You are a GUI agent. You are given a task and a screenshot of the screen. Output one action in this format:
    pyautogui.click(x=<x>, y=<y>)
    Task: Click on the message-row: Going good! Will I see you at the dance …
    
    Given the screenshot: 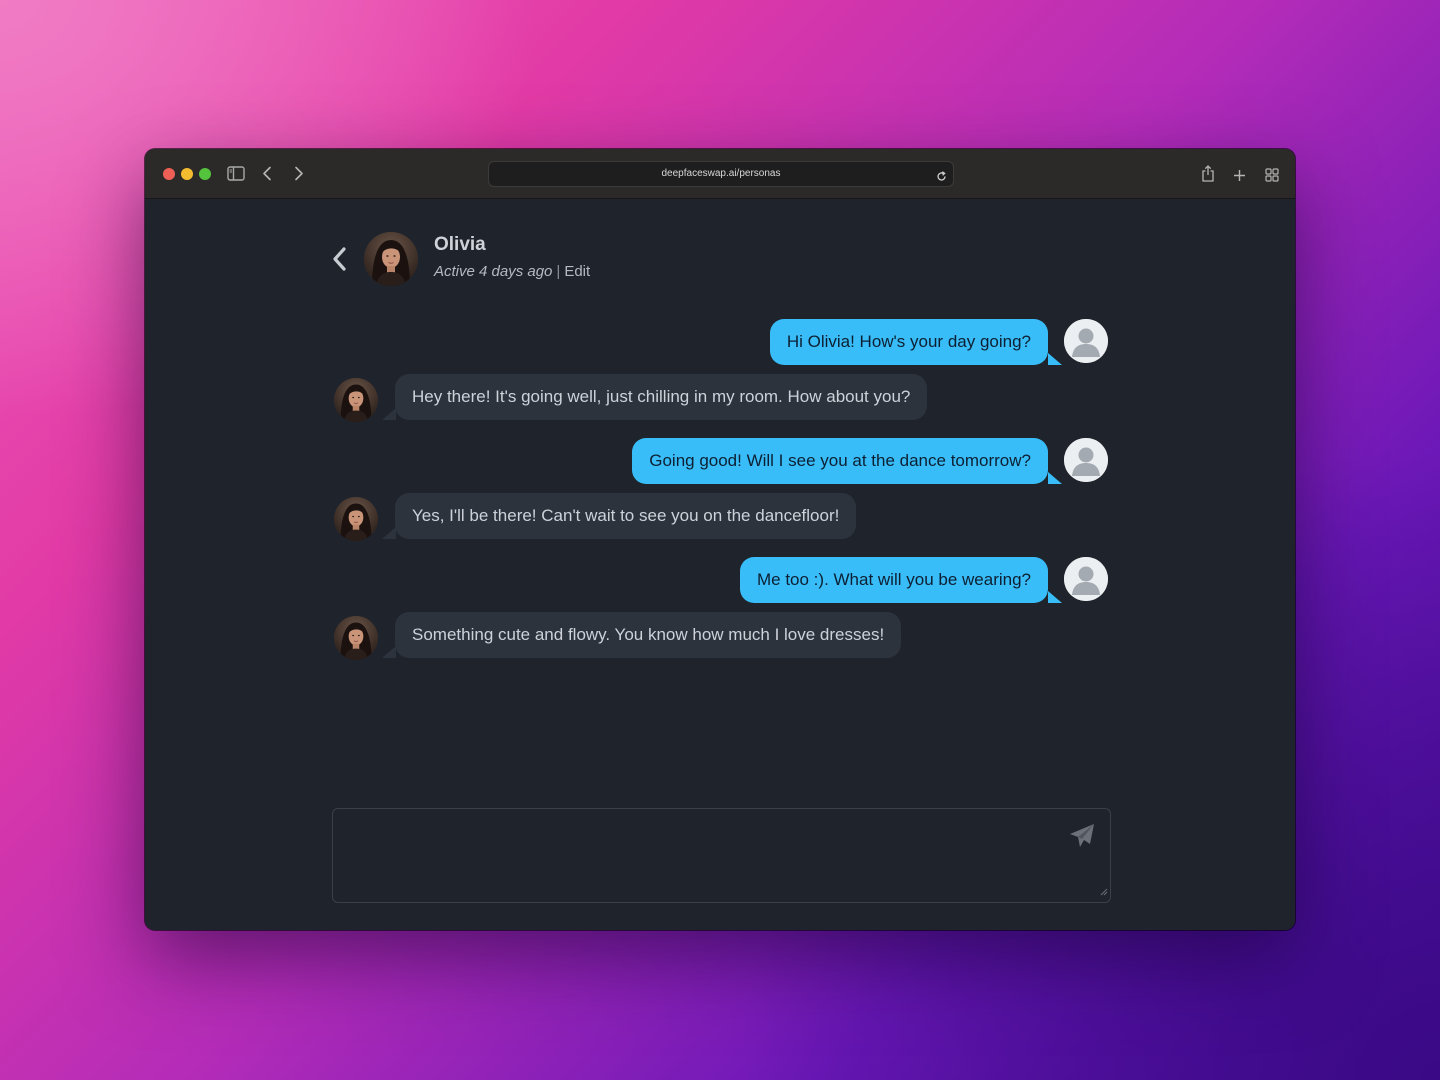 What is the action you would take?
    pyautogui.click(x=720, y=461)
    